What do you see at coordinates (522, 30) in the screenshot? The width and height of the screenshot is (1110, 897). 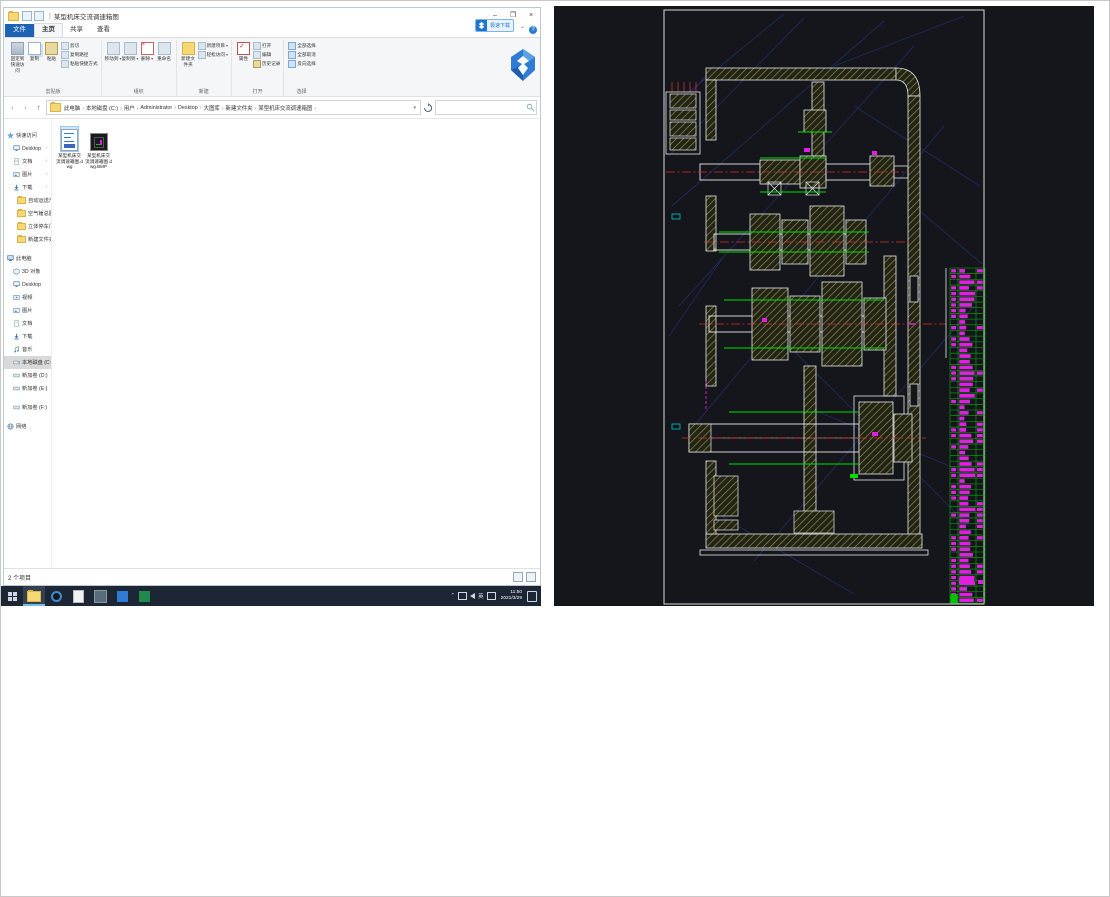 I see `collapse-ribbon-icon: ⌃` at bounding box center [522, 30].